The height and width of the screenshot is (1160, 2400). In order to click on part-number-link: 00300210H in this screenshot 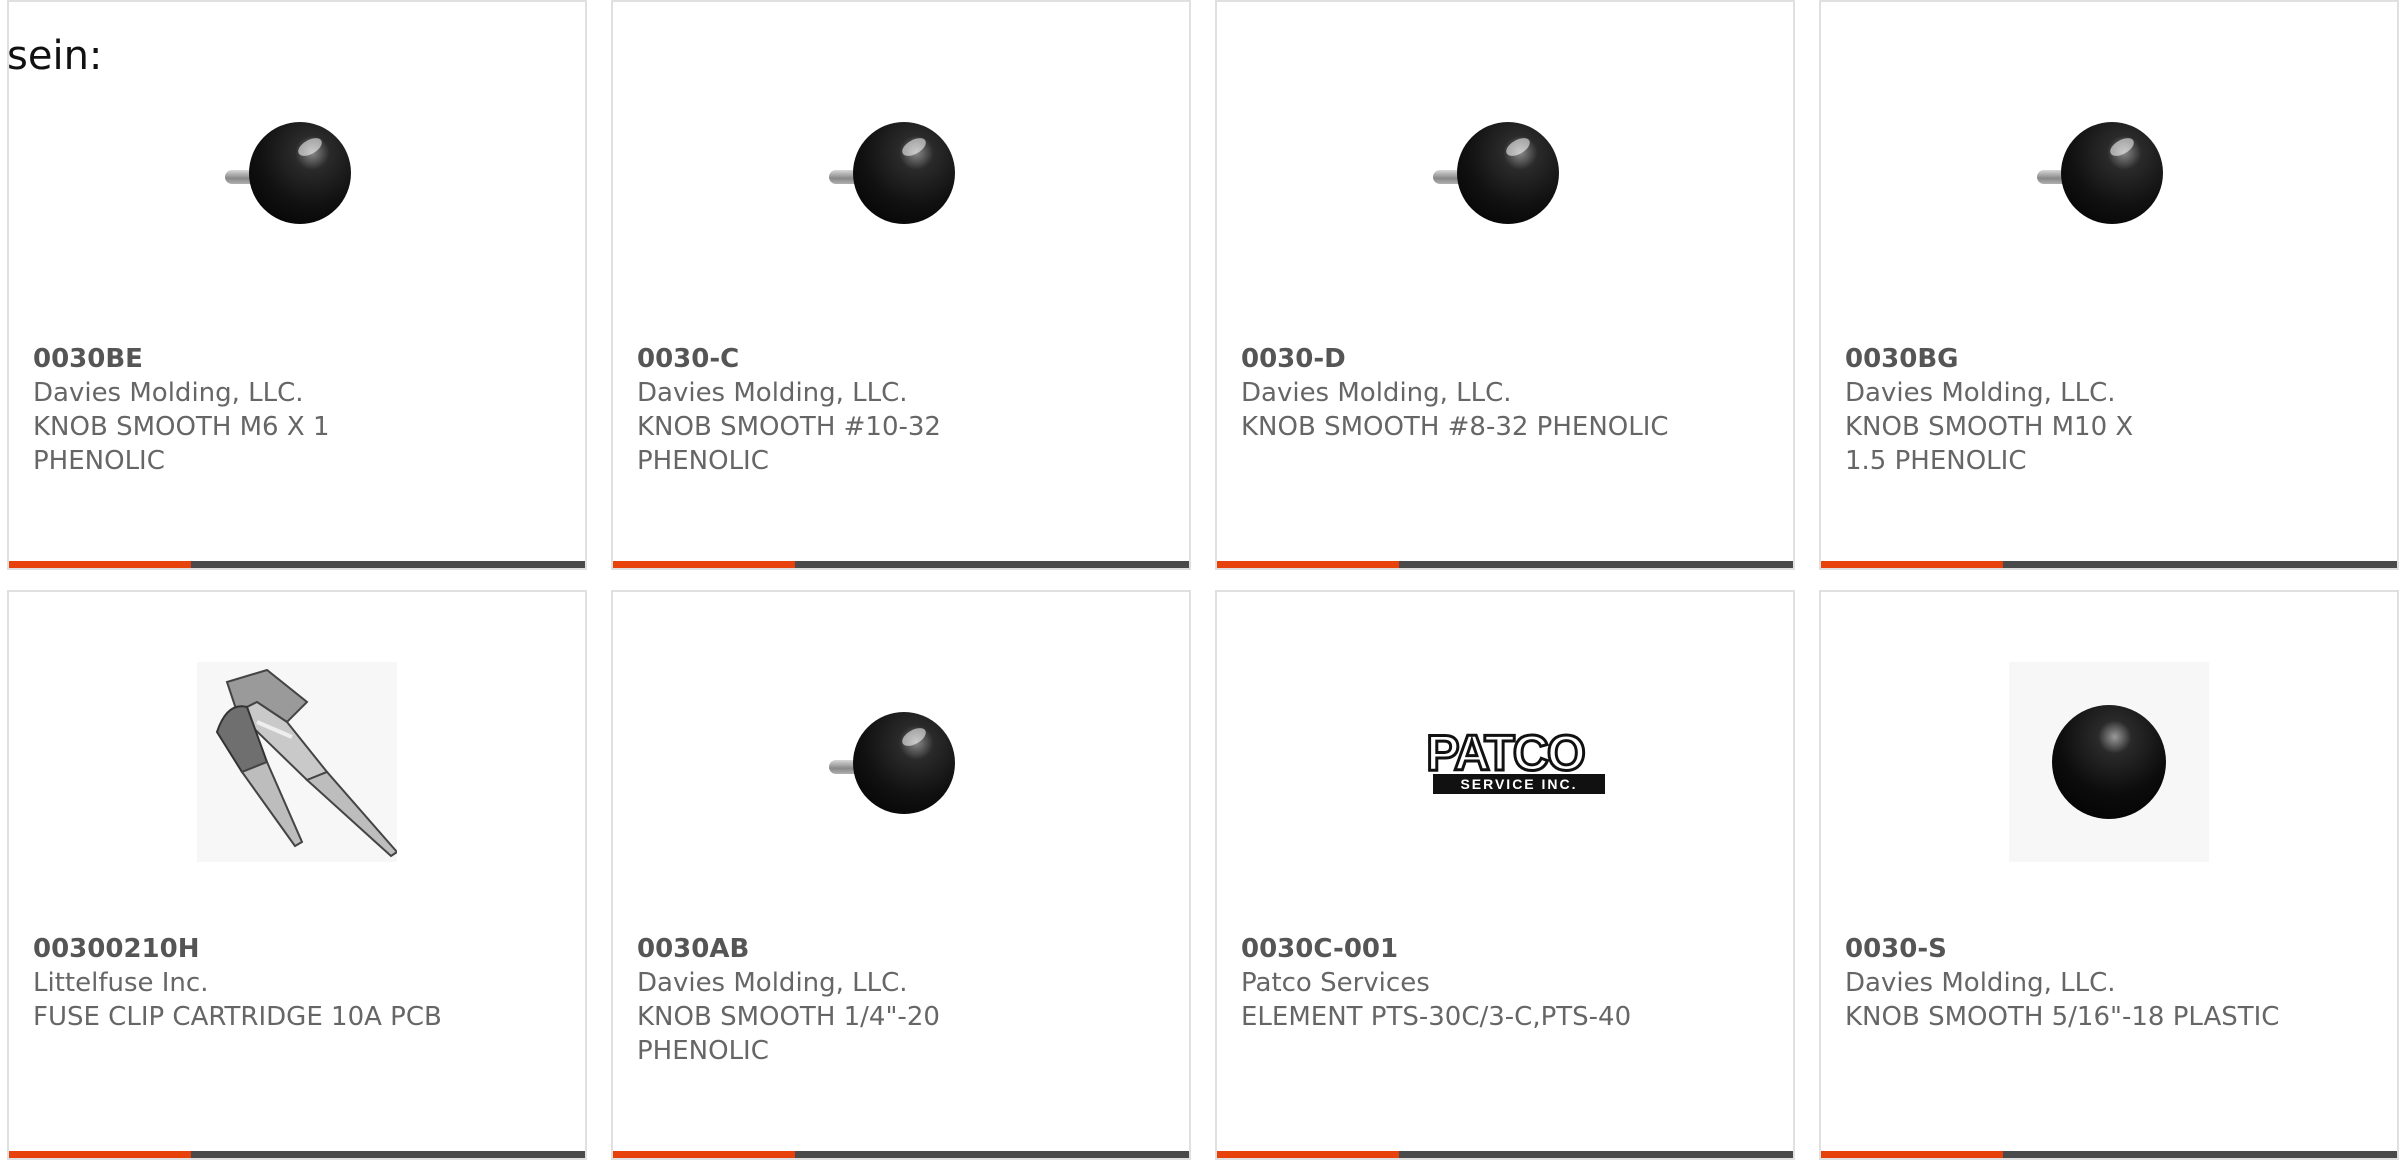, I will do `click(297, 949)`.